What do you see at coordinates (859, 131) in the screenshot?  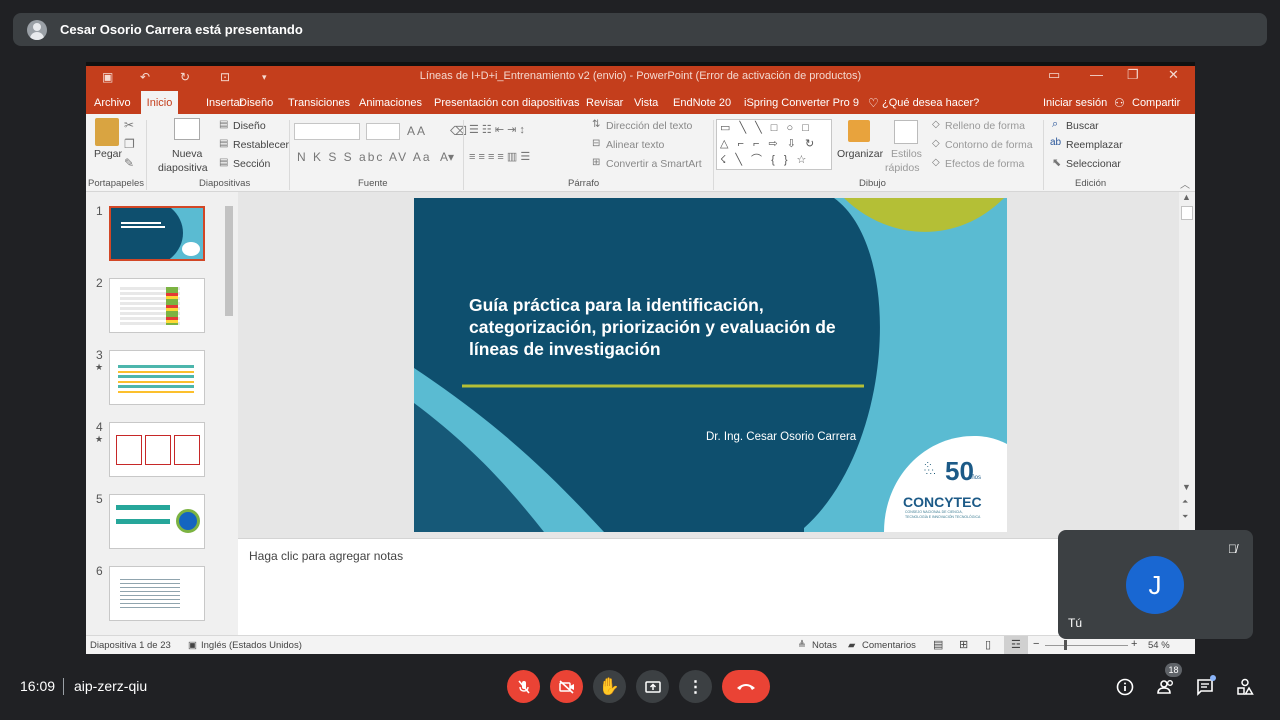 I see `arrange-icon` at bounding box center [859, 131].